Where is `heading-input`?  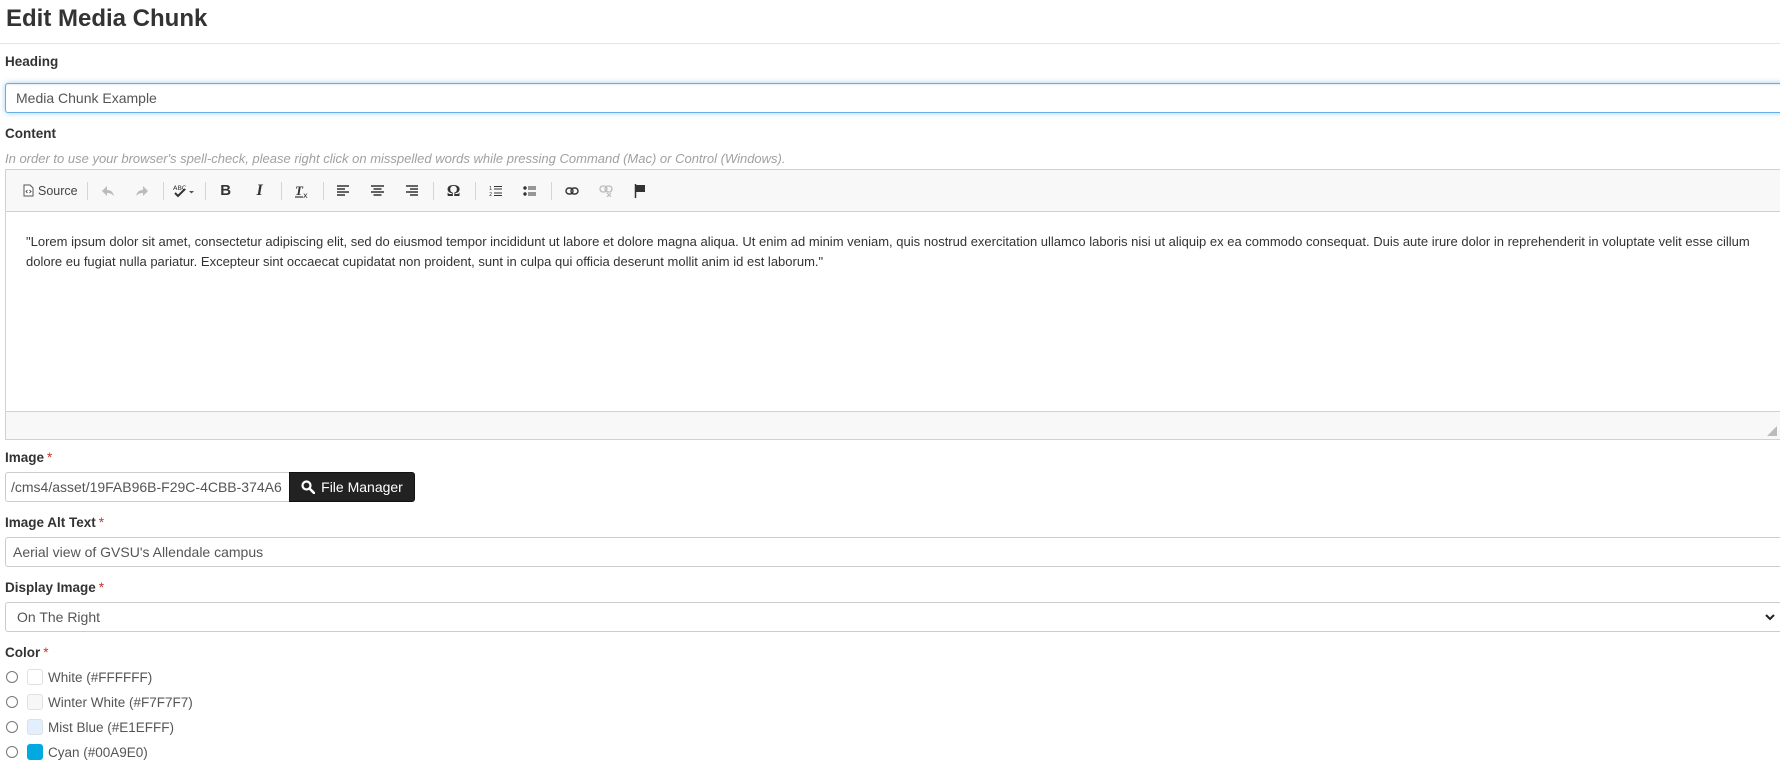 heading-input is located at coordinates (892, 98).